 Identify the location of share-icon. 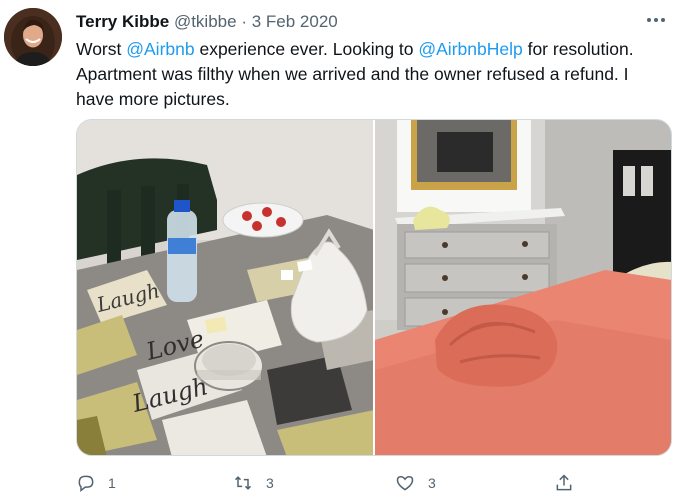
(564, 482).